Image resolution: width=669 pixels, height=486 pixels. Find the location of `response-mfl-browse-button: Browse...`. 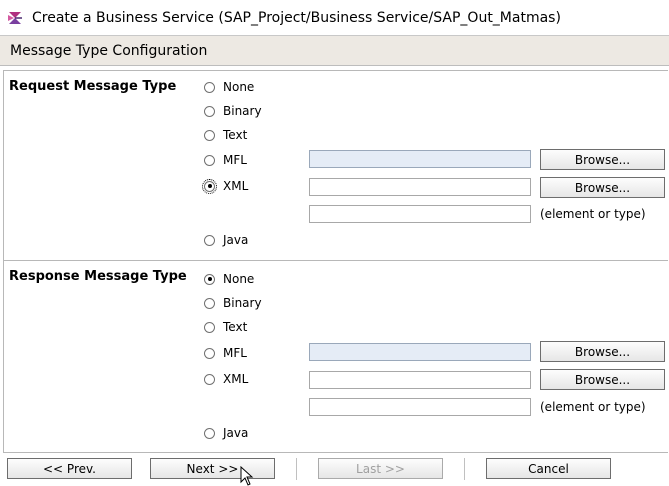

response-mfl-browse-button: Browse... is located at coordinates (602, 351).